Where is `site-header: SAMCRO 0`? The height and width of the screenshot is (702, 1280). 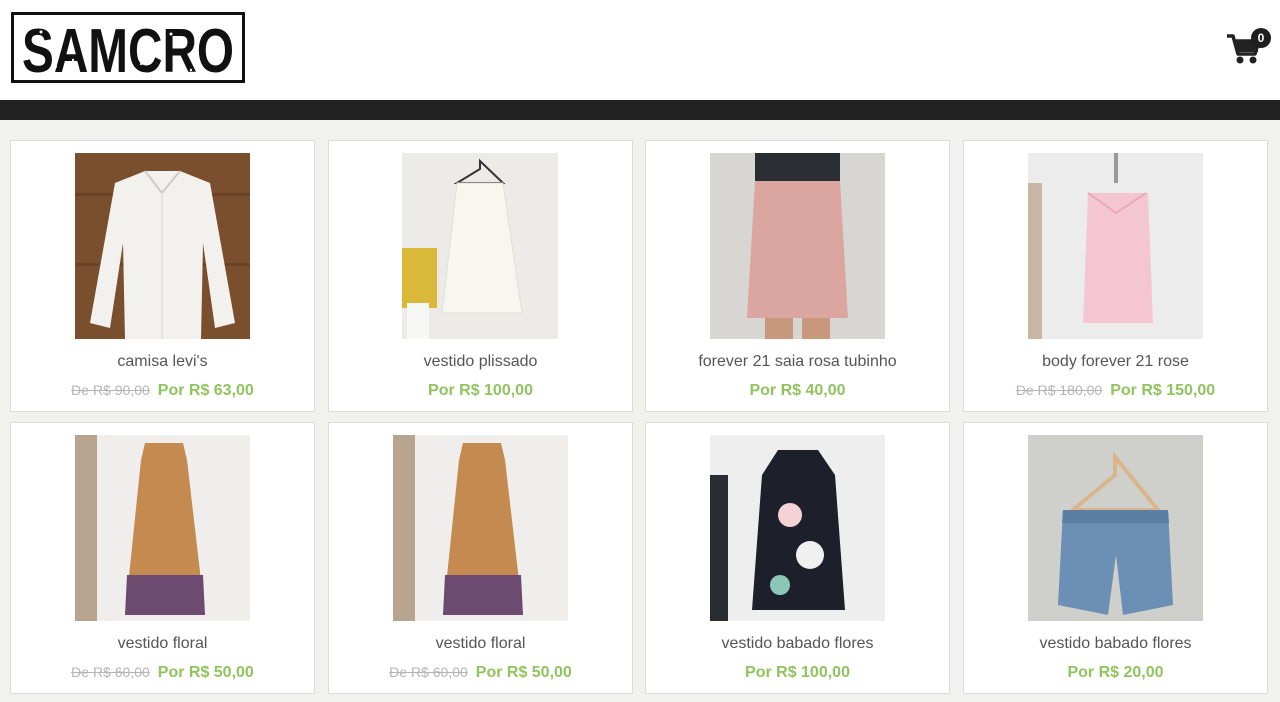
site-header: SAMCRO 0 is located at coordinates (640, 50).